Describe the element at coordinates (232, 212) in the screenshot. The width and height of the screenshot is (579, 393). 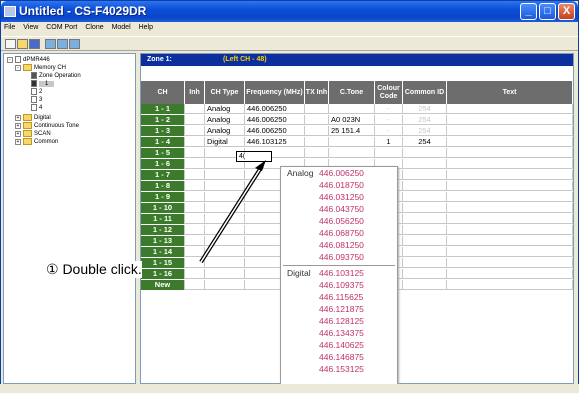
I see `annotation-arrow` at that location.